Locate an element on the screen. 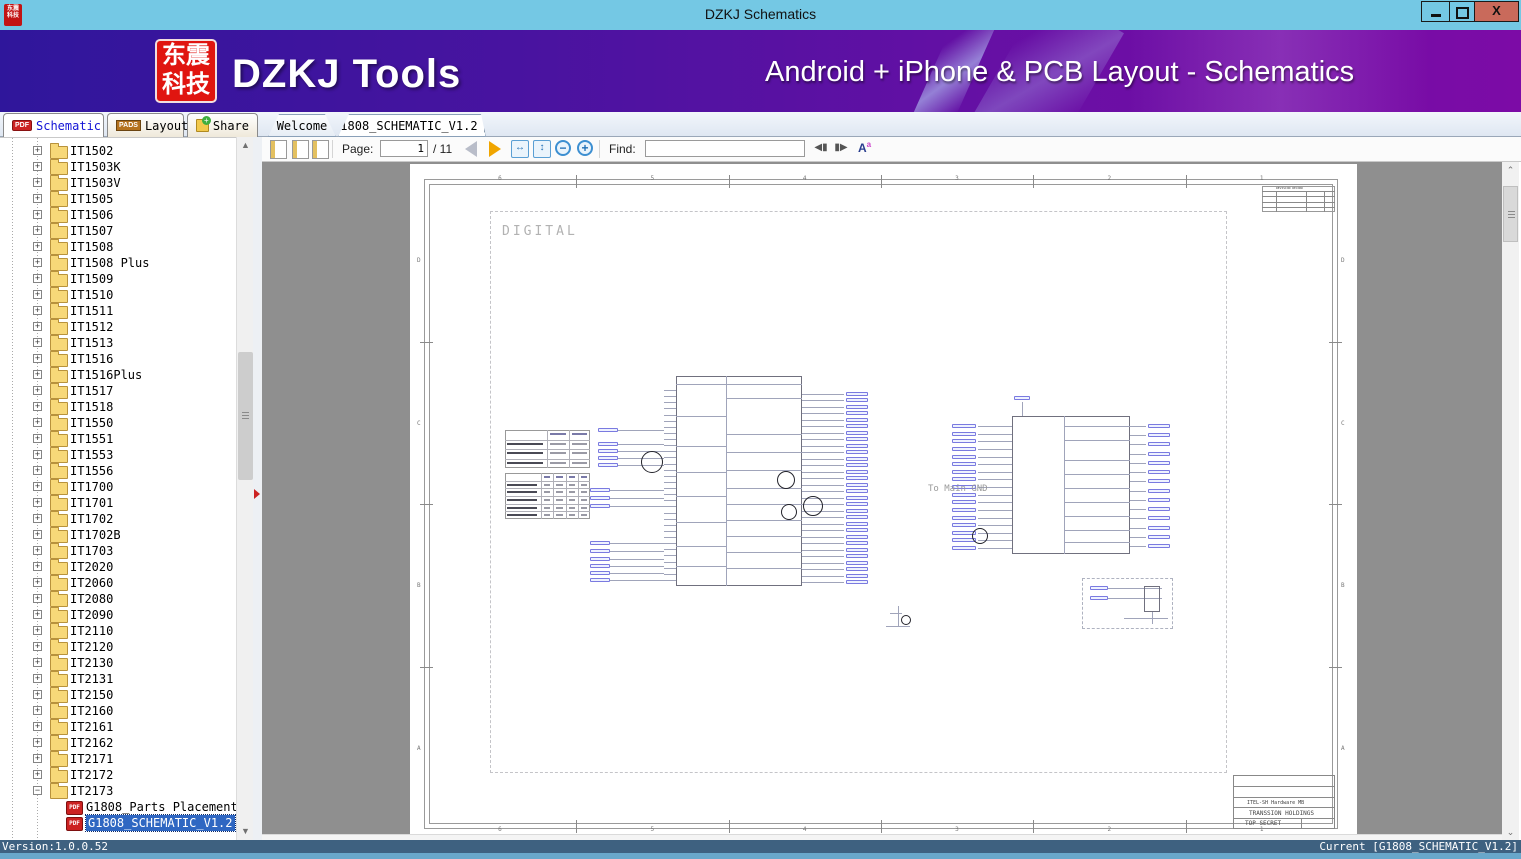  tree-item-it2150: + IT2150 is located at coordinates (118, 695).